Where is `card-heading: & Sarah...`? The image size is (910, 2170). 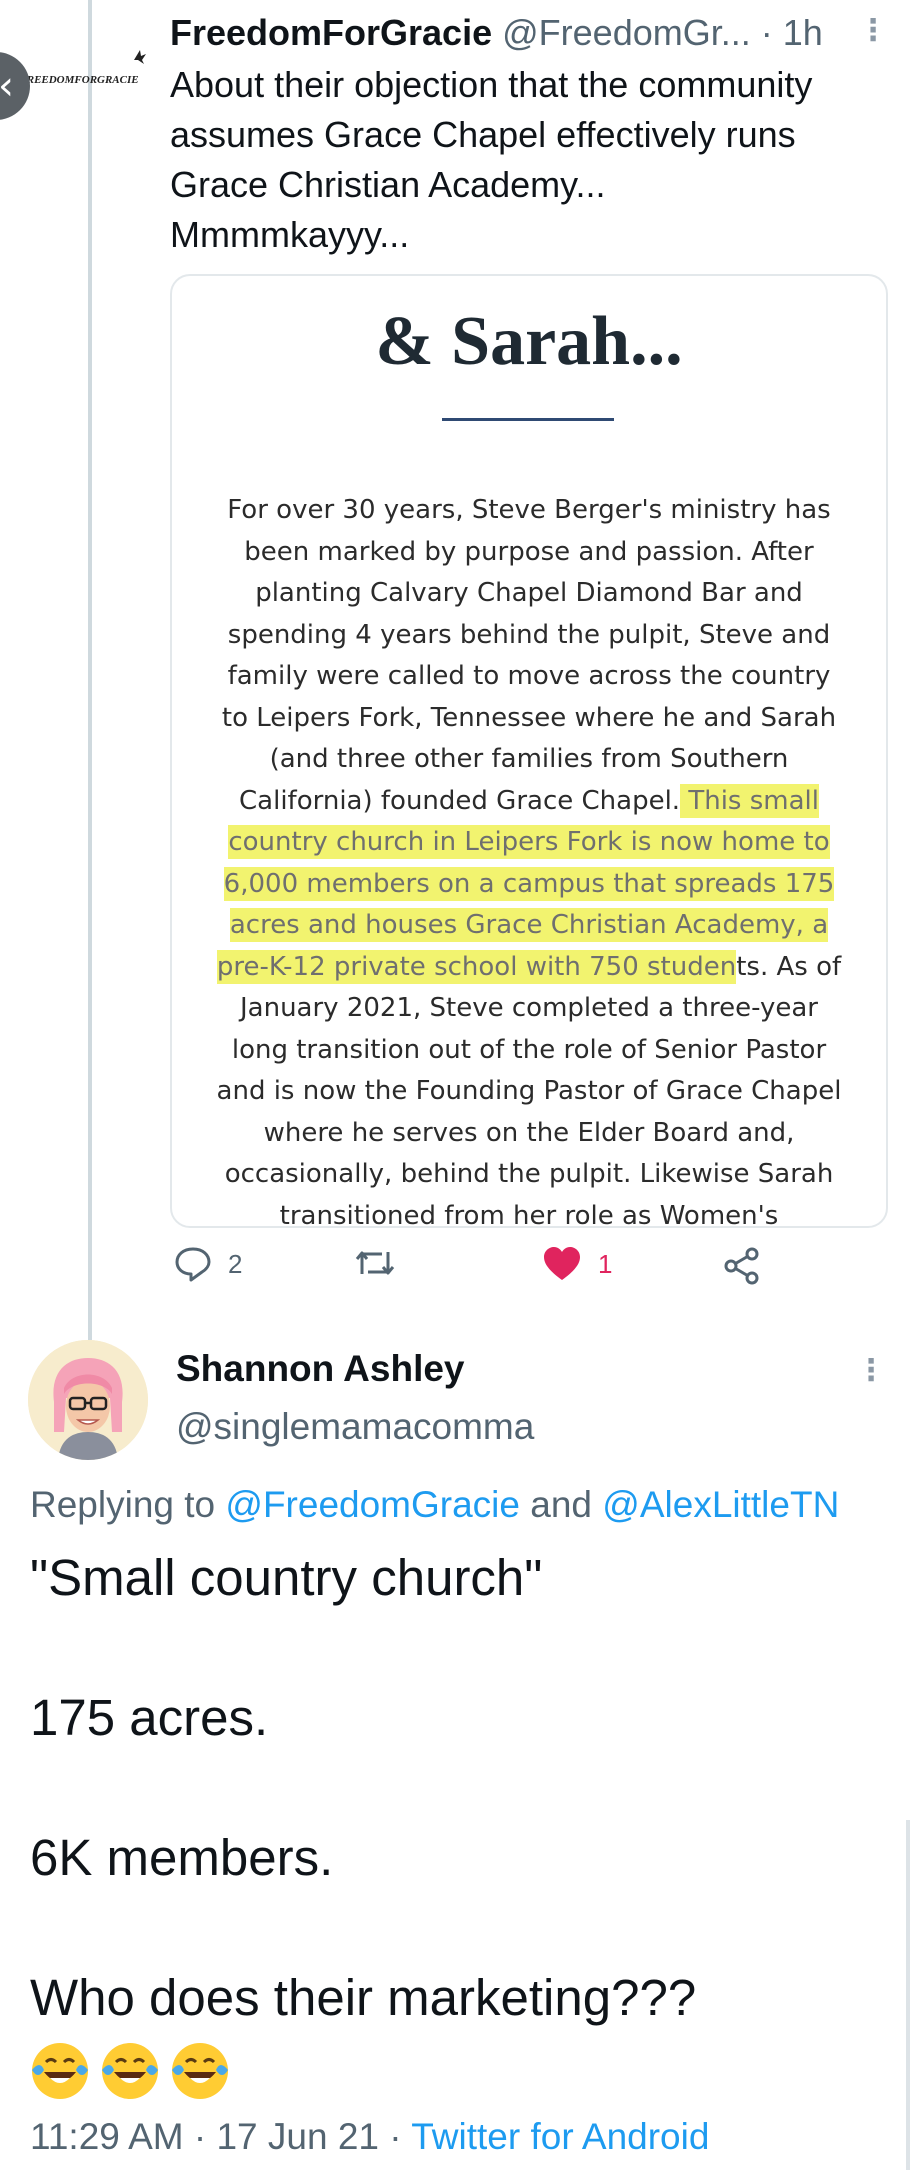 card-heading: & Sarah... is located at coordinates (529, 341).